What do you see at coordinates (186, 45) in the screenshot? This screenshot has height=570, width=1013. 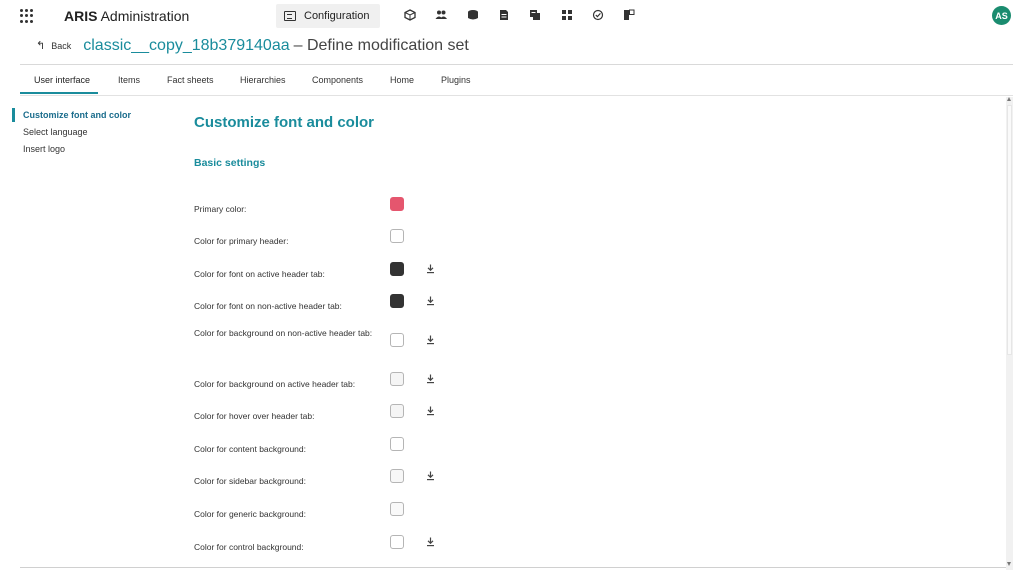 I see `modification-set-name: classic__copy_18b379140aa` at bounding box center [186, 45].